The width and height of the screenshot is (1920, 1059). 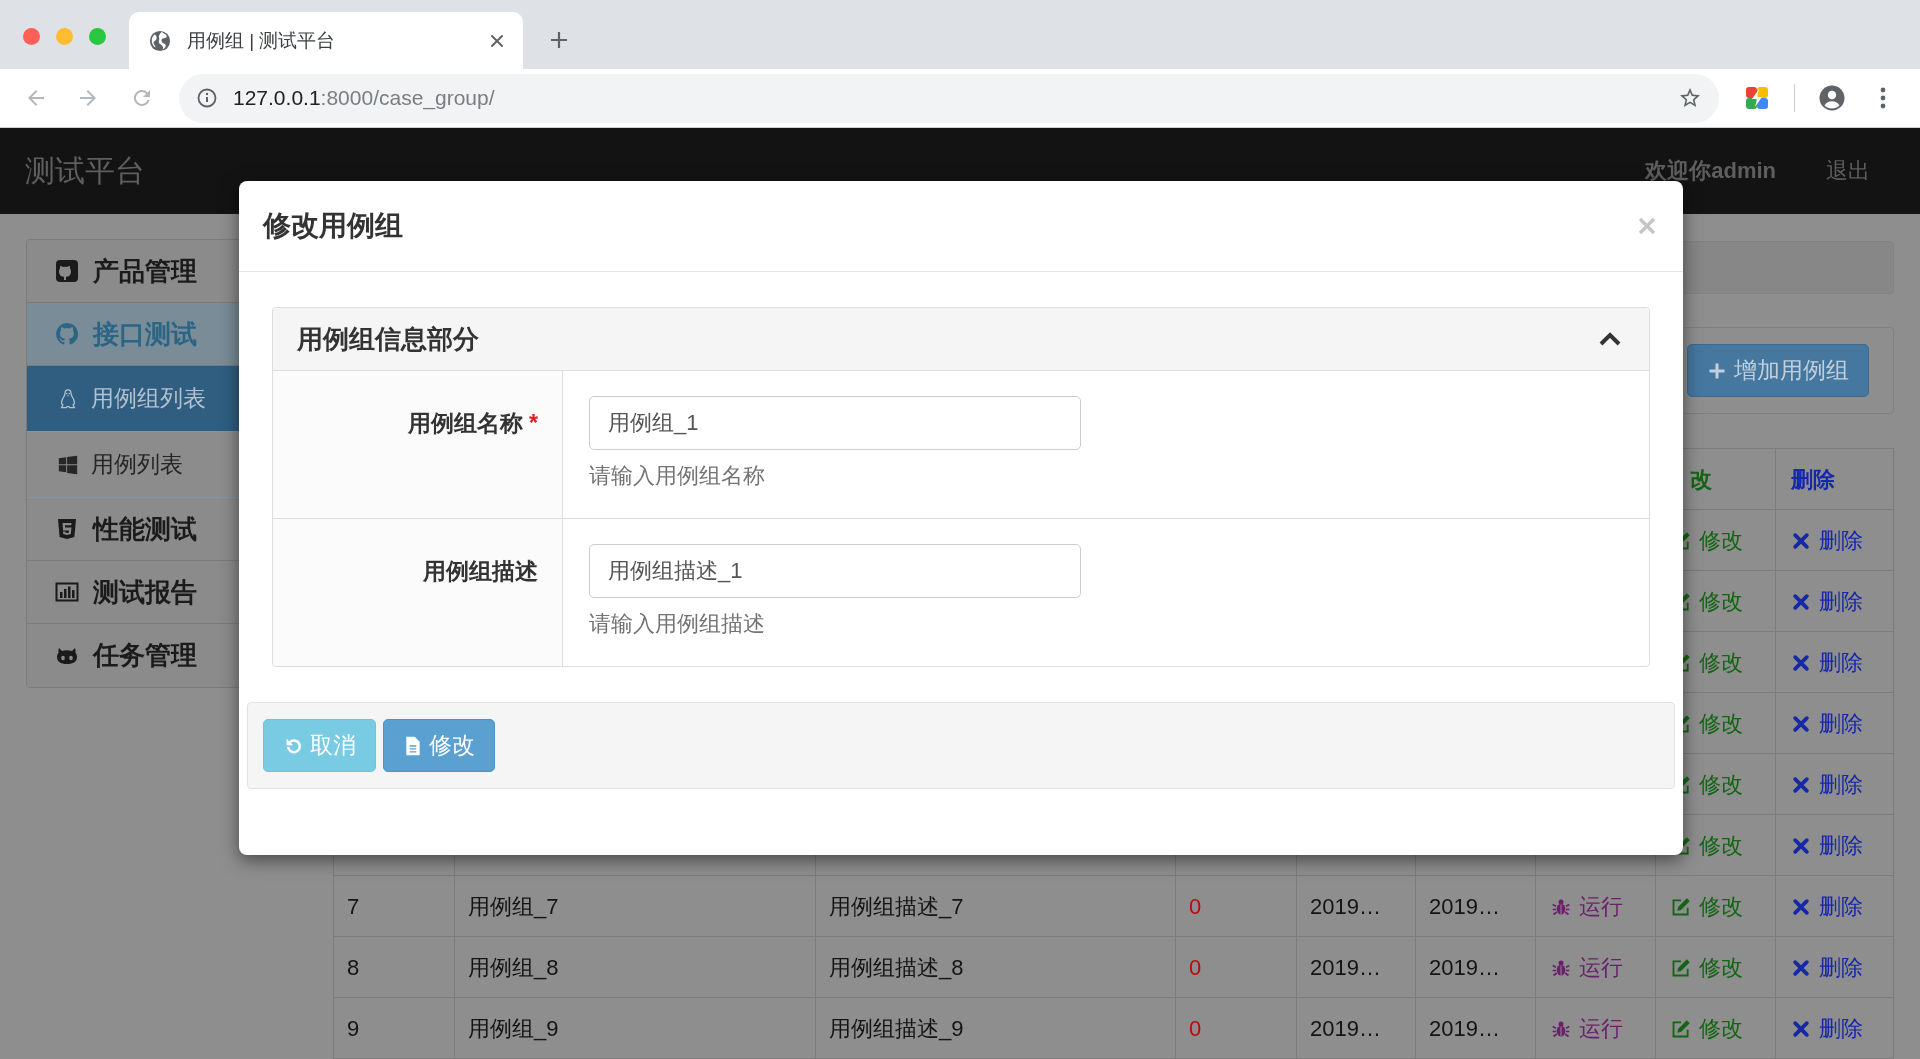 I want to click on address-bar: 127.0.0.1:8000/case_group/, so click(x=949, y=98).